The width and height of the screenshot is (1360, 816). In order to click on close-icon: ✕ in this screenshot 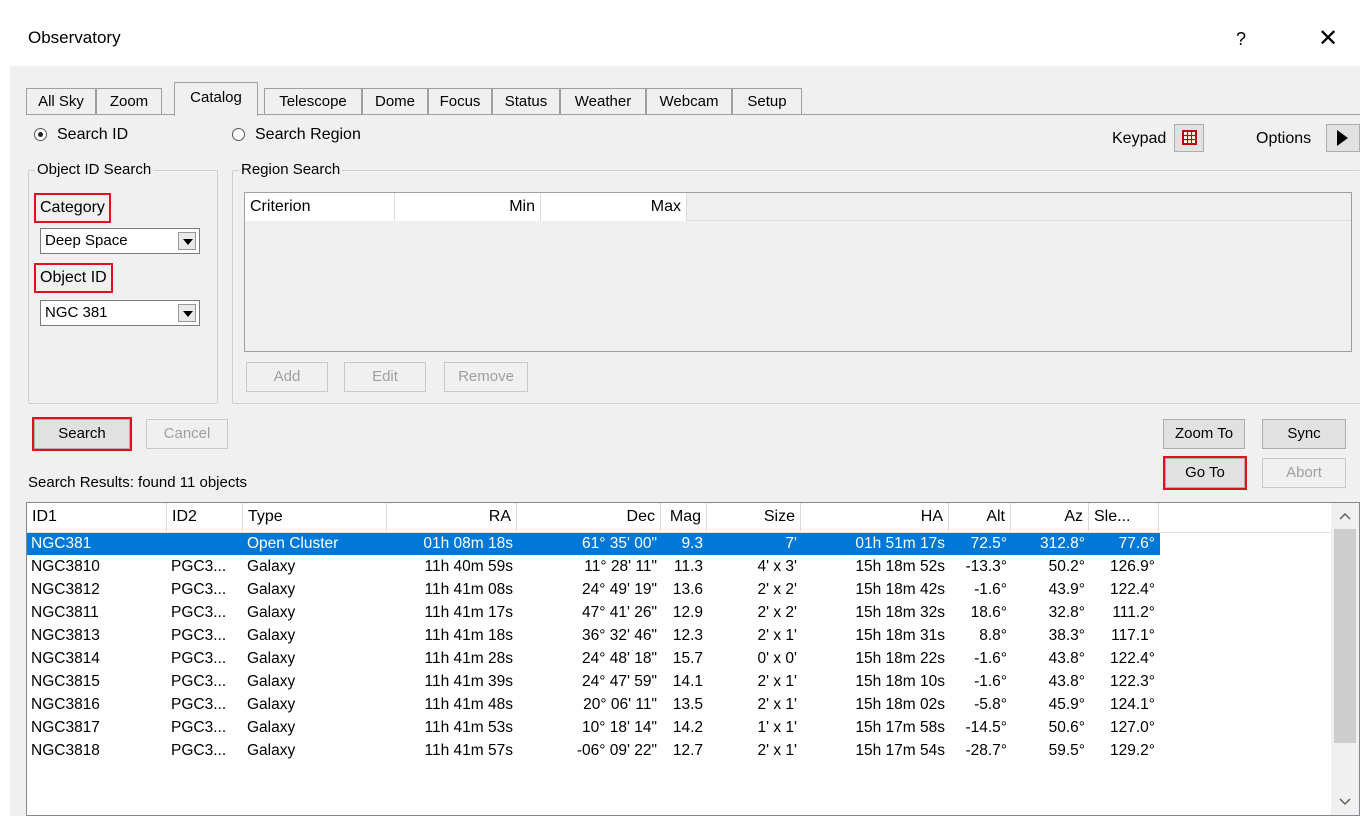, I will do `click(1328, 39)`.